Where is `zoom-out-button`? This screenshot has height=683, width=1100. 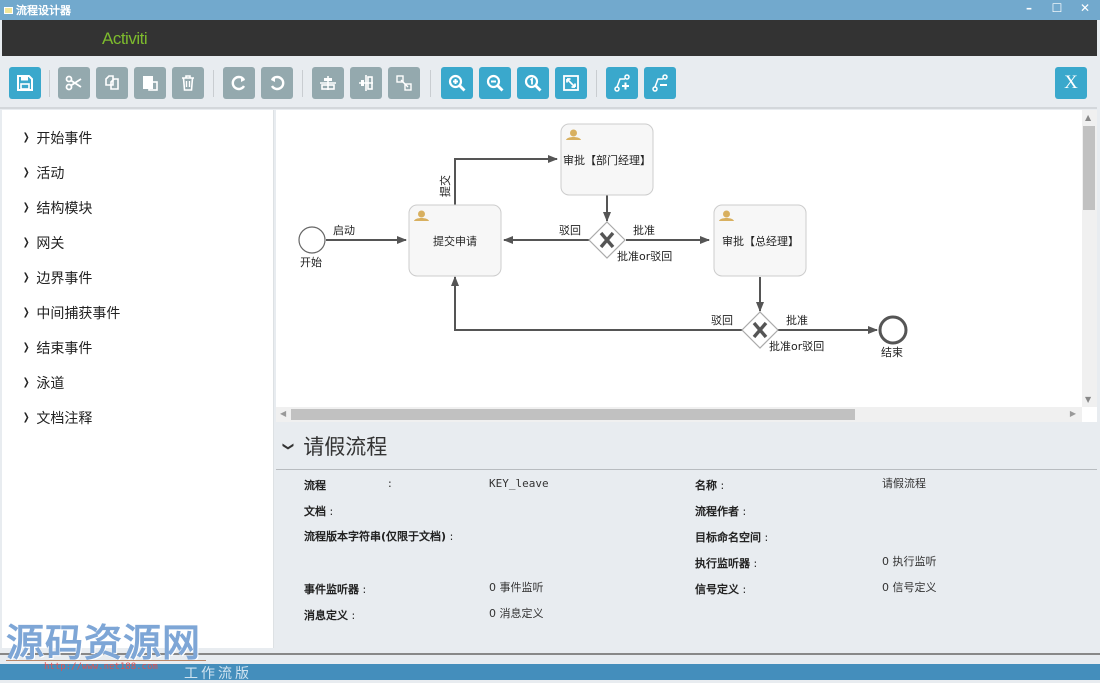 zoom-out-button is located at coordinates (495, 83).